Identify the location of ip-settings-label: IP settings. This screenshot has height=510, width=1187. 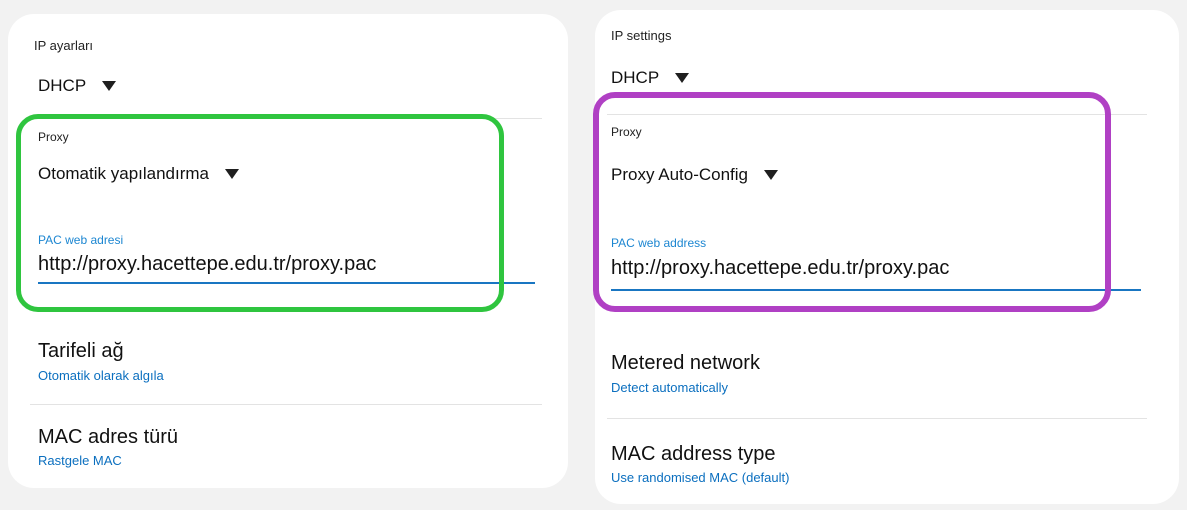
(641, 35).